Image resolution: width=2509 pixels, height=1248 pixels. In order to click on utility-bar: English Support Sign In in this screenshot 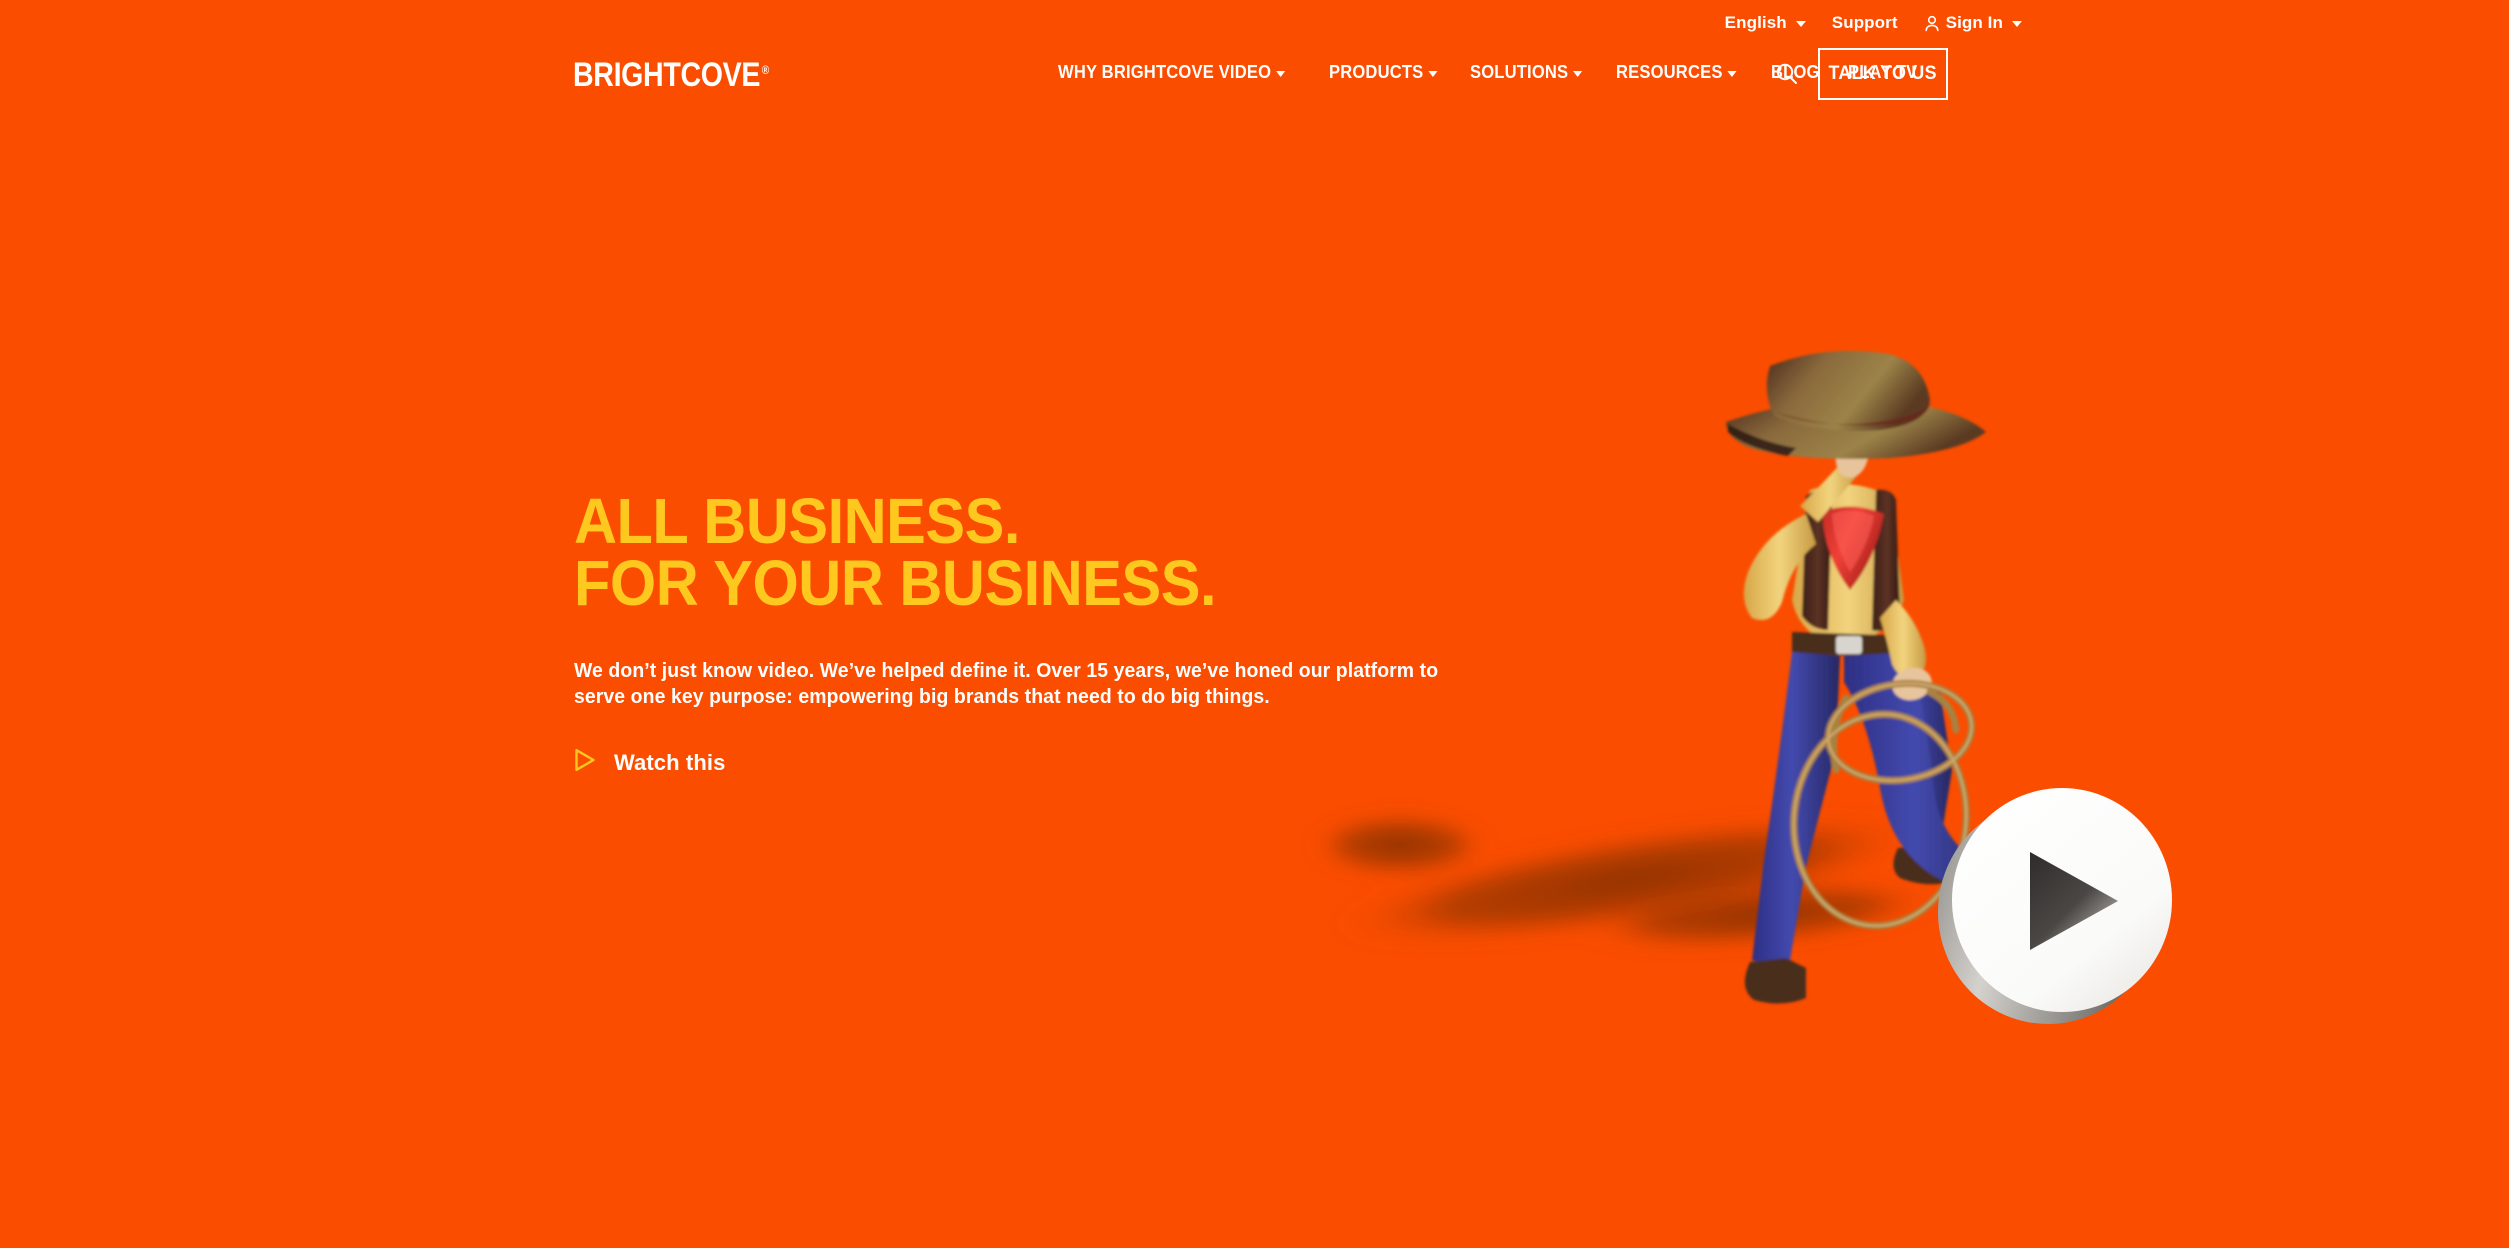, I will do `click(1254, 23)`.